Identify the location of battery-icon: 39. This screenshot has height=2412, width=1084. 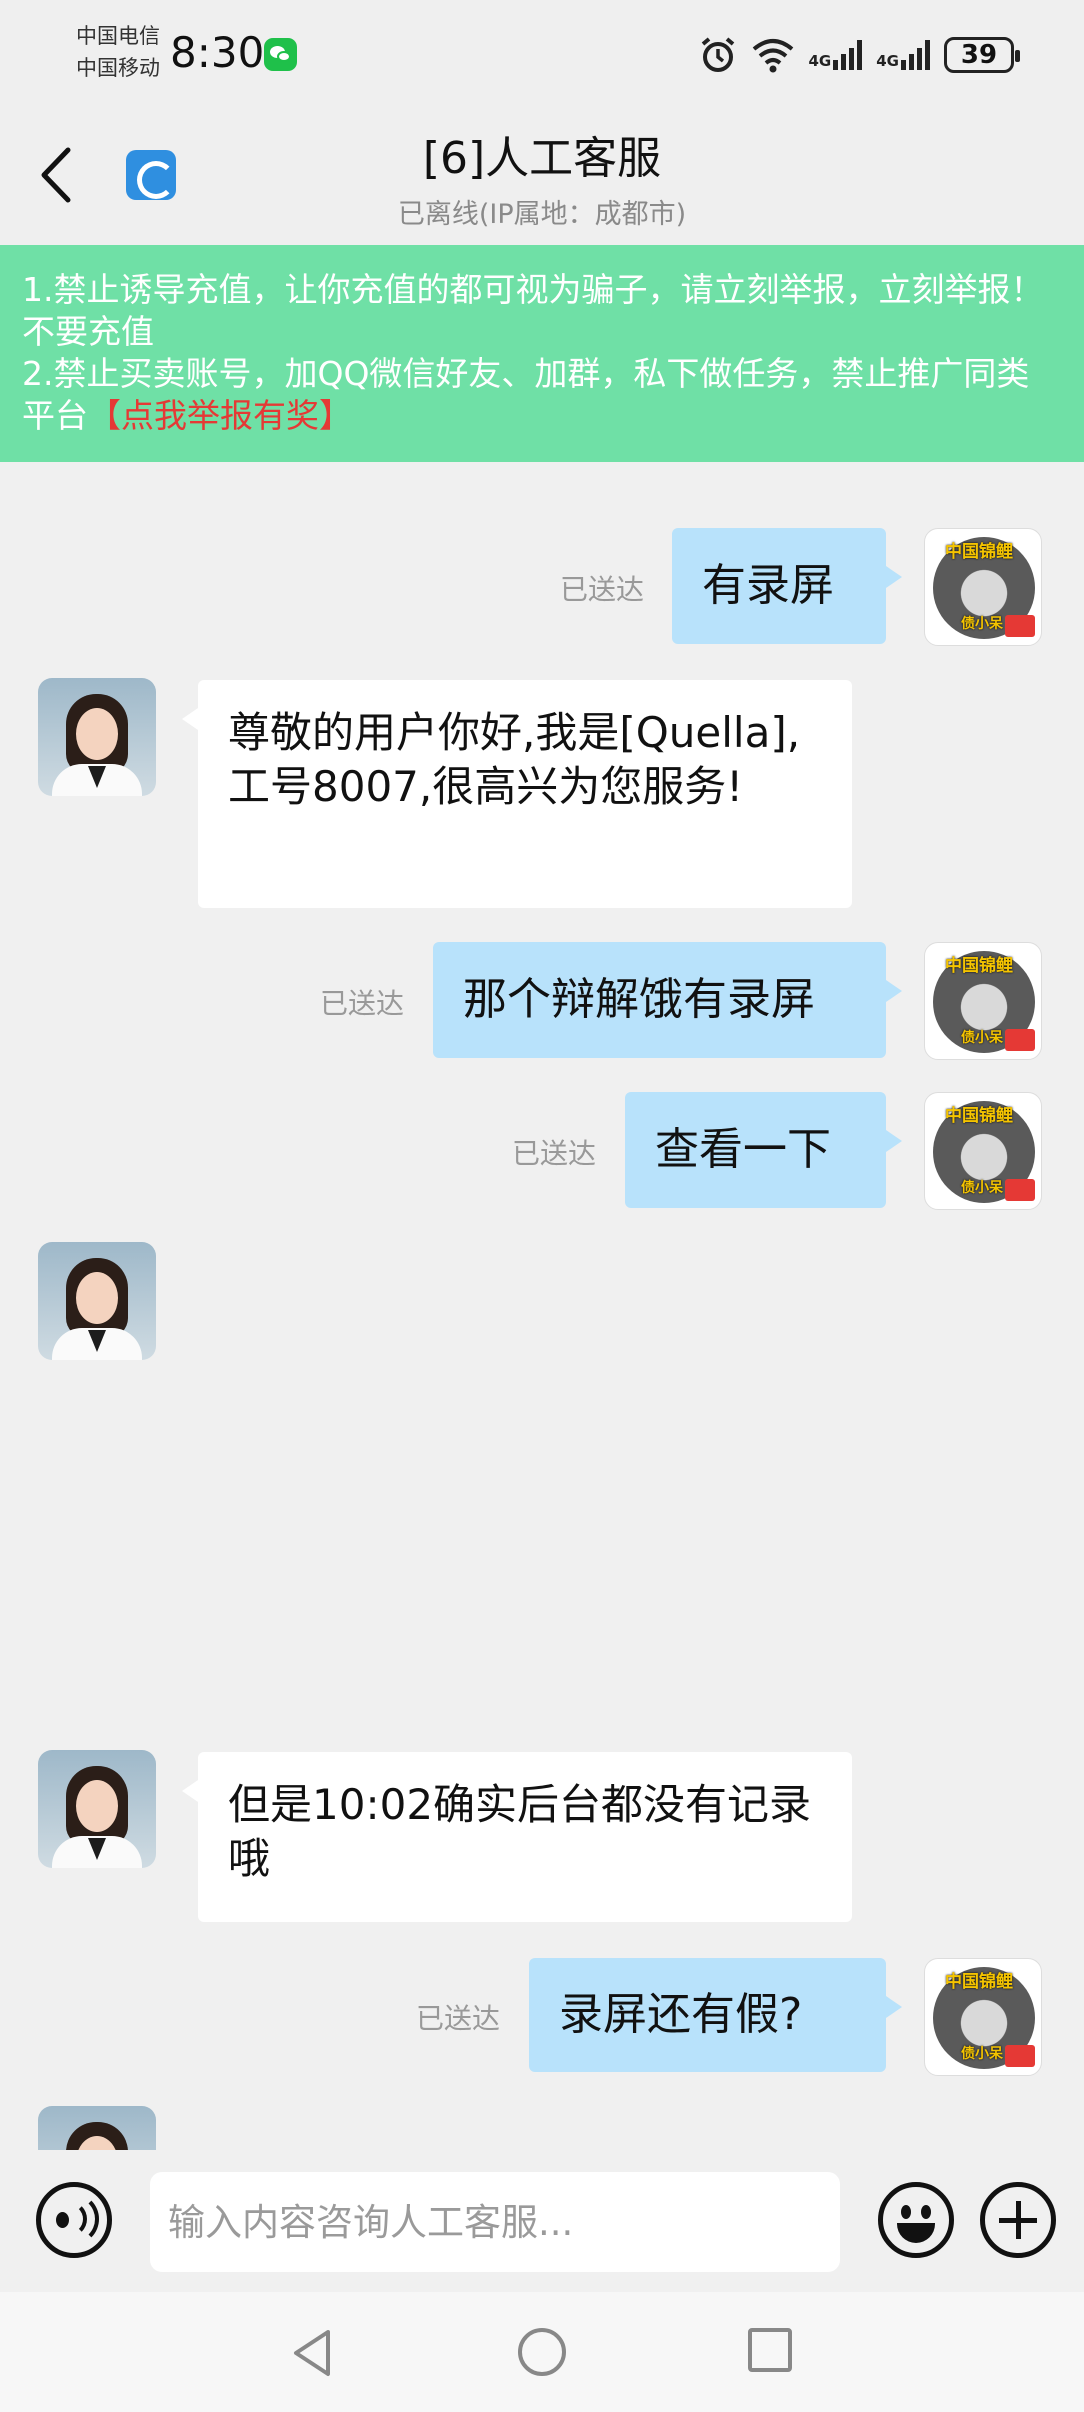
(982, 55).